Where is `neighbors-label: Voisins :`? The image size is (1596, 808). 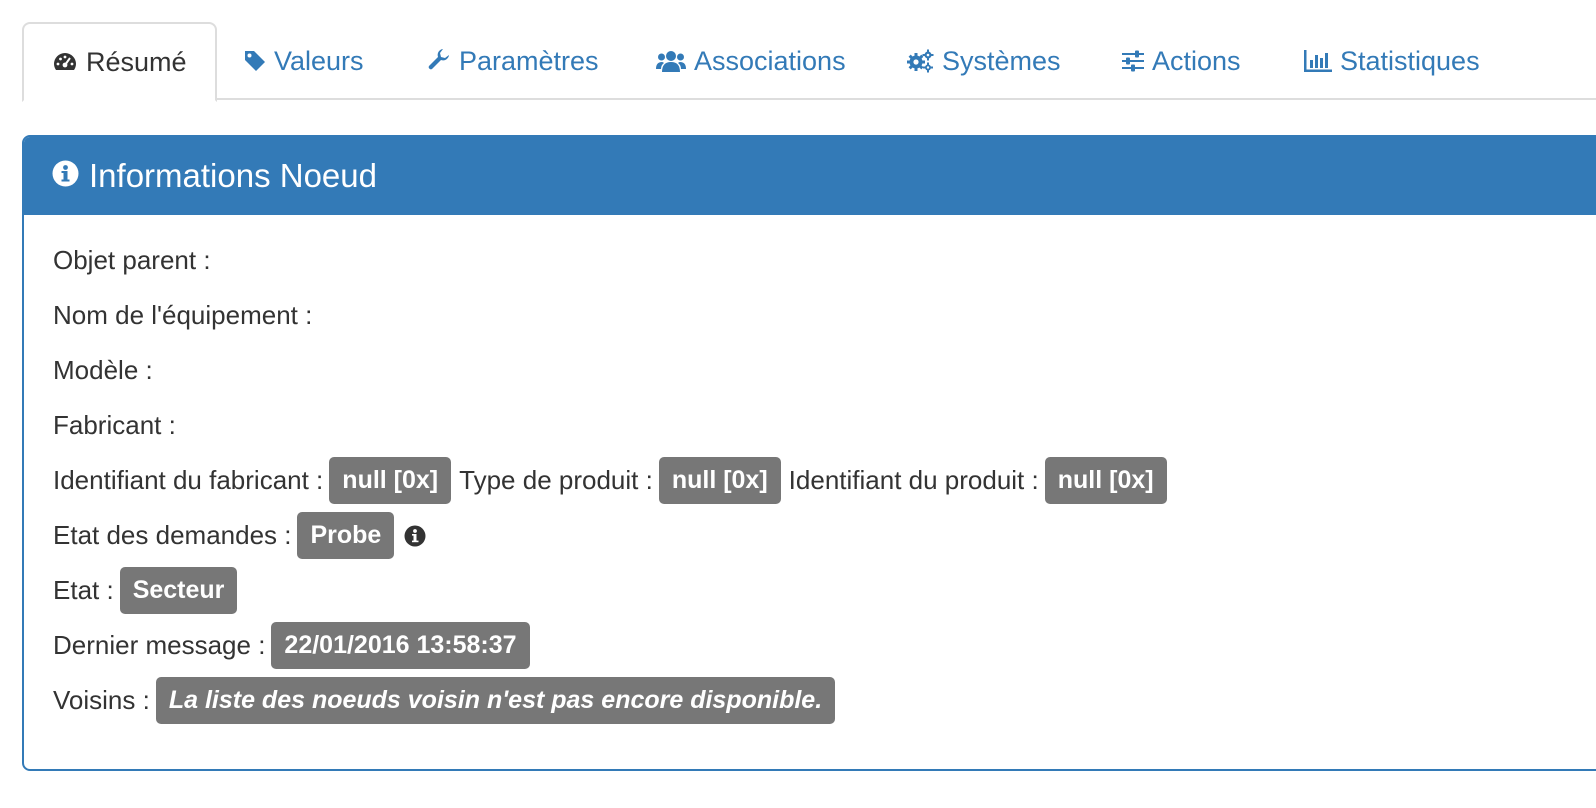 neighbors-label: Voisins : is located at coordinates (101, 700).